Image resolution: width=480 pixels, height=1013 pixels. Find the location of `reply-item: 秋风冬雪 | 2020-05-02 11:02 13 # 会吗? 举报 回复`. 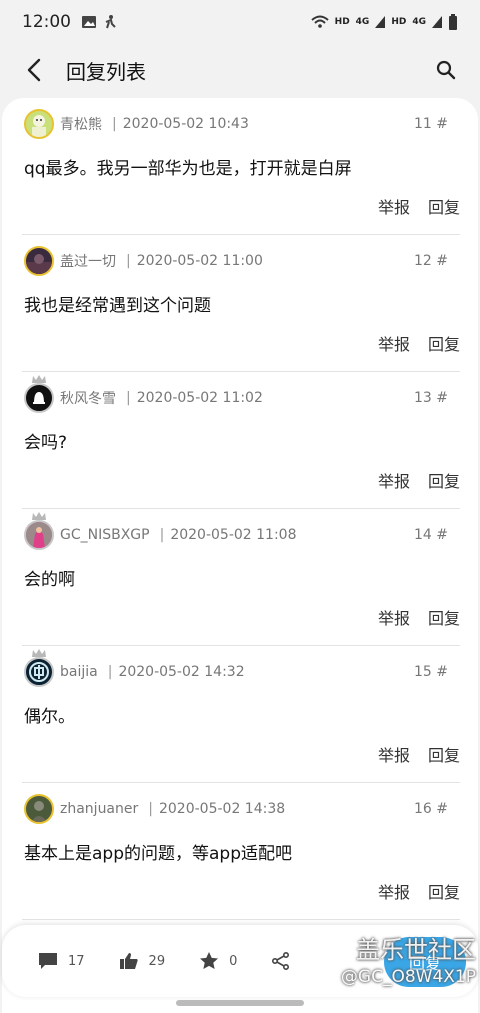

reply-item: 秋风冬雪 | 2020-05-02 11:02 13 # 会吗? 举报 回复 is located at coordinates (241, 440).